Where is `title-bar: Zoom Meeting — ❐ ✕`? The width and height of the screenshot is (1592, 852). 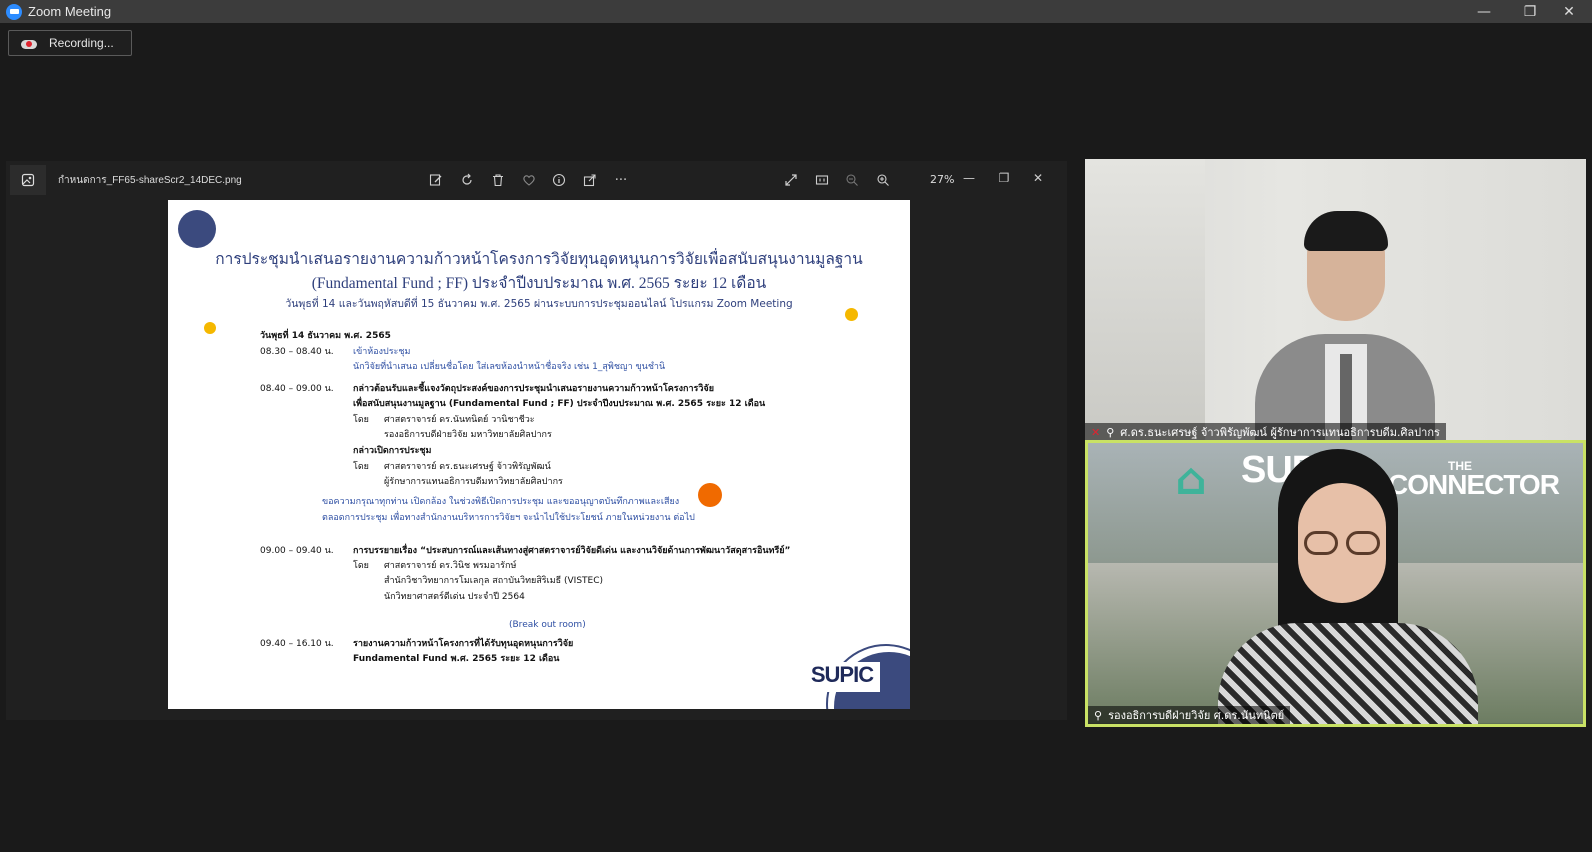 title-bar: Zoom Meeting — ❐ ✕ is located at coordinates (796, 11).